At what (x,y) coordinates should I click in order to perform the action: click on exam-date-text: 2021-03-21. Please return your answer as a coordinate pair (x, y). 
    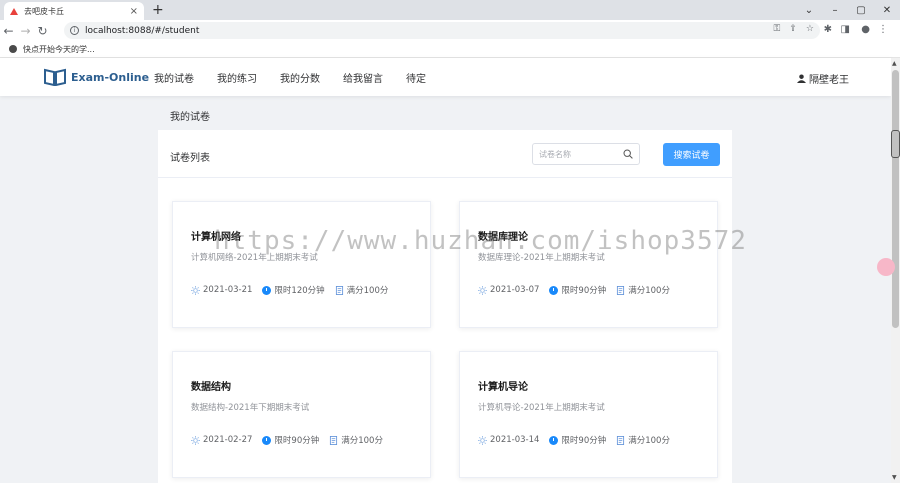
    Looking at the image, I should click on (228, 290).